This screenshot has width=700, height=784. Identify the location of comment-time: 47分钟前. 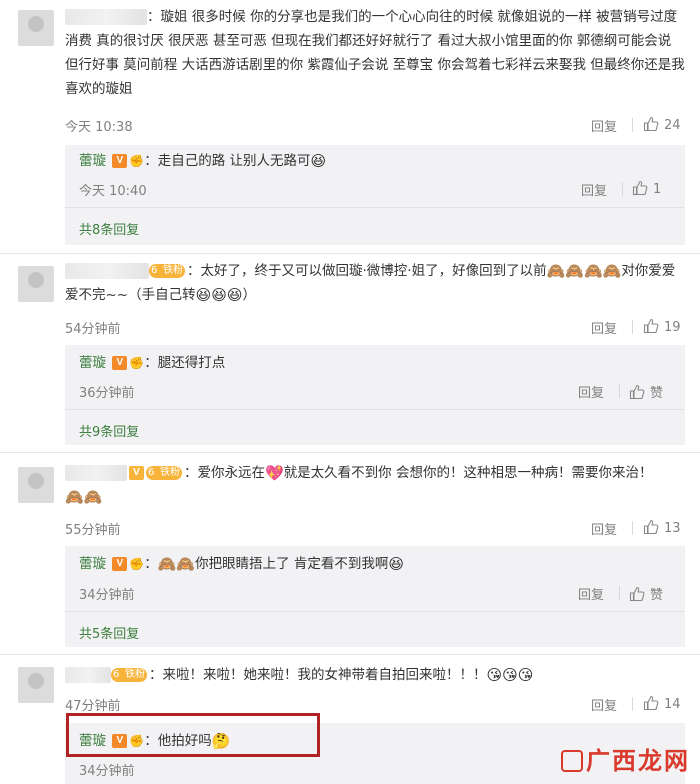
(93, 706).